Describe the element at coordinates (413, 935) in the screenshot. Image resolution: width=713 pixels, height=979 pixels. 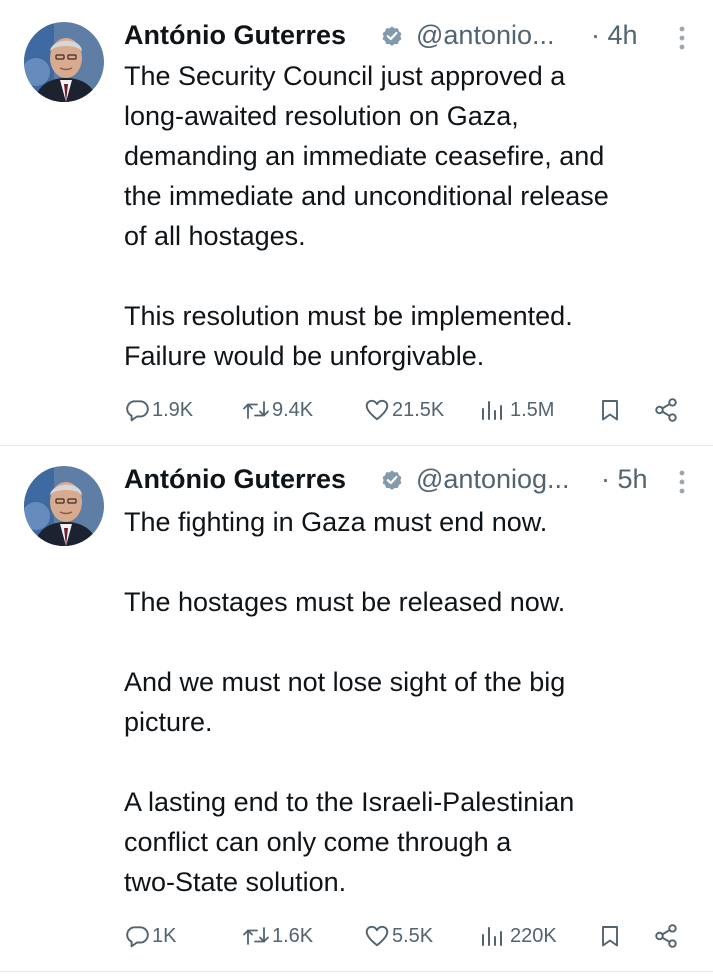
I see `like-count: 5.5K` at that location.